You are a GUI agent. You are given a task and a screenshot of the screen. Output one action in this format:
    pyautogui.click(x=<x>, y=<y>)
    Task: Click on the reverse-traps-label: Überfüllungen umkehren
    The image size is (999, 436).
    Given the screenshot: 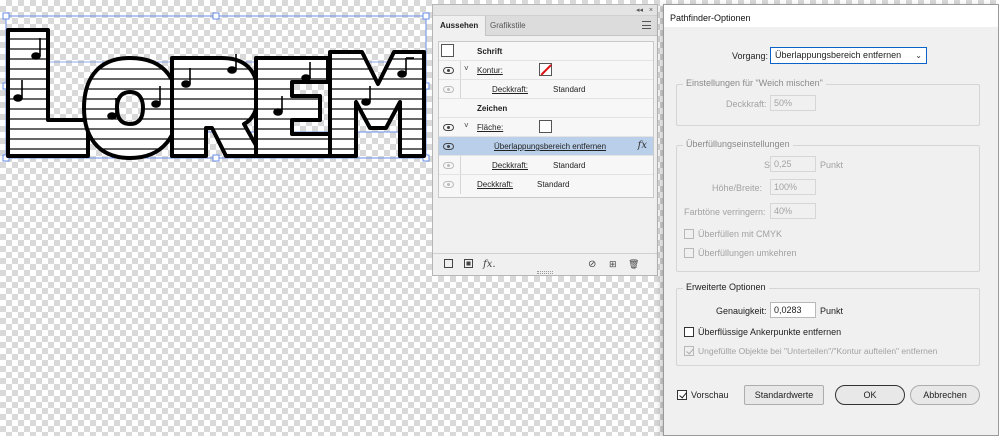 What is the action you would take?
    pyautogui.click(x=747, y=253)
    